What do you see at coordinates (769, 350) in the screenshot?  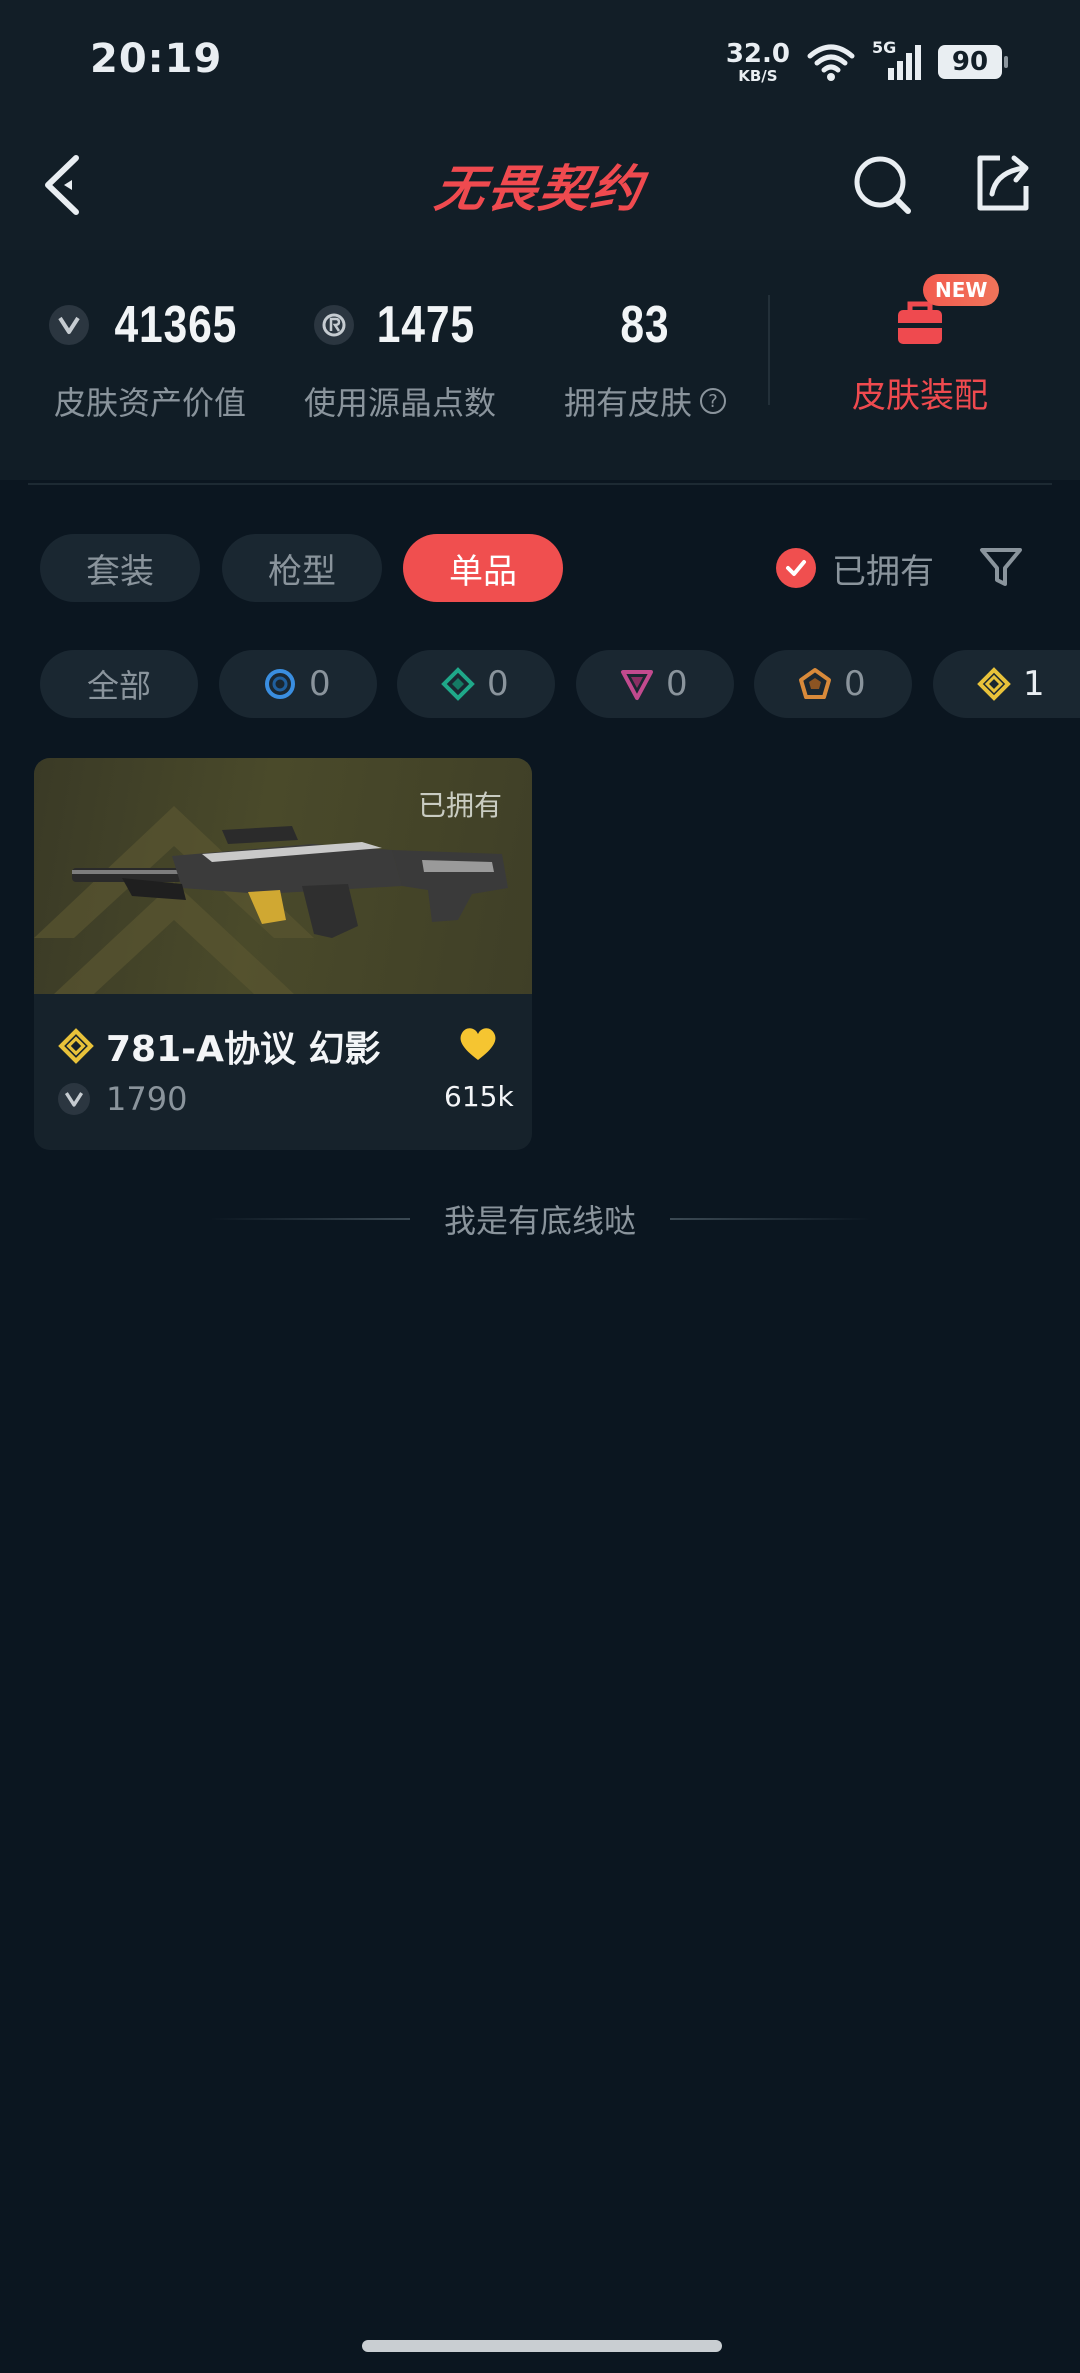 I see `stats-divider` at bounding box center [769, 350].